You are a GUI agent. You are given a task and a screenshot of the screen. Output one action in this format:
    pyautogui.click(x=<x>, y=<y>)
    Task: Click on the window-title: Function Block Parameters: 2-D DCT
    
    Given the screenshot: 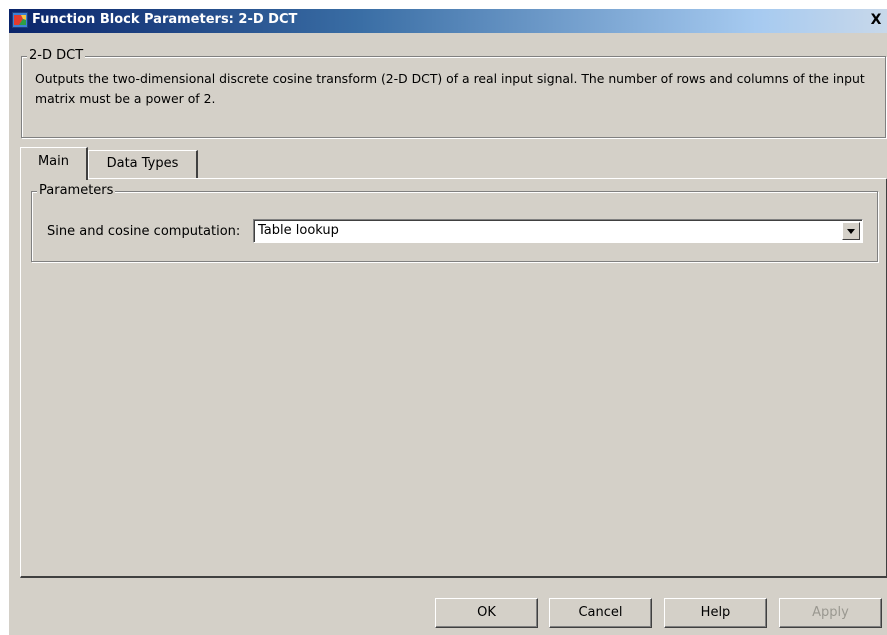 What is the action you would take?
    pyautogui.click(x=165, y=19)
    